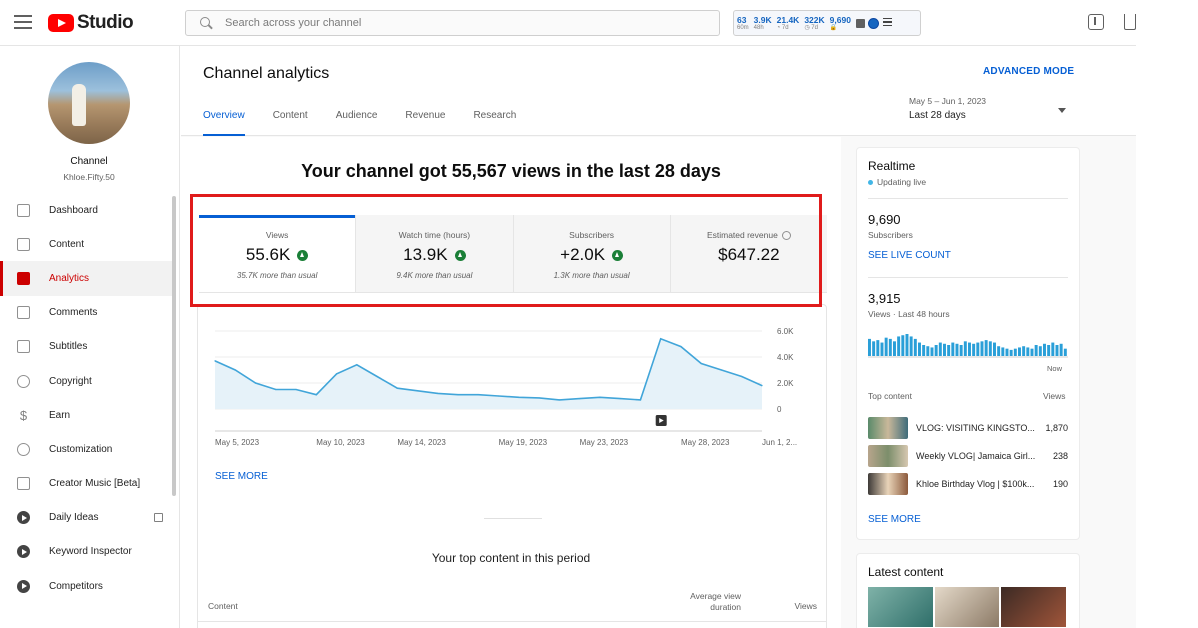 Image resolution: width=1198 pixels, height=628 pixels. What do you see at coordinates (494, 123) in the screenshot?
I see `tab-research: Research` at bounding box center [494, 123].